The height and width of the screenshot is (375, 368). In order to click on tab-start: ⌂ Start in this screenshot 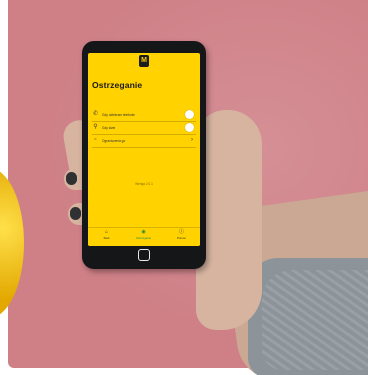, I will do `click(106, 237)`.